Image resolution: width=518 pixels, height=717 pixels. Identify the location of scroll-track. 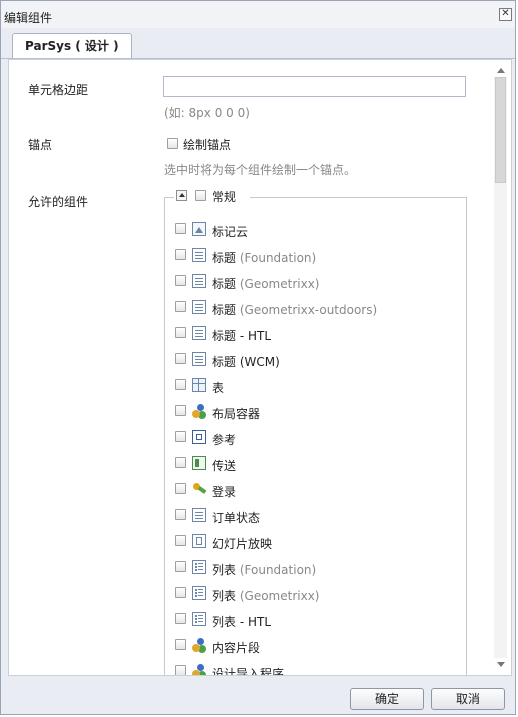
(500, 367).